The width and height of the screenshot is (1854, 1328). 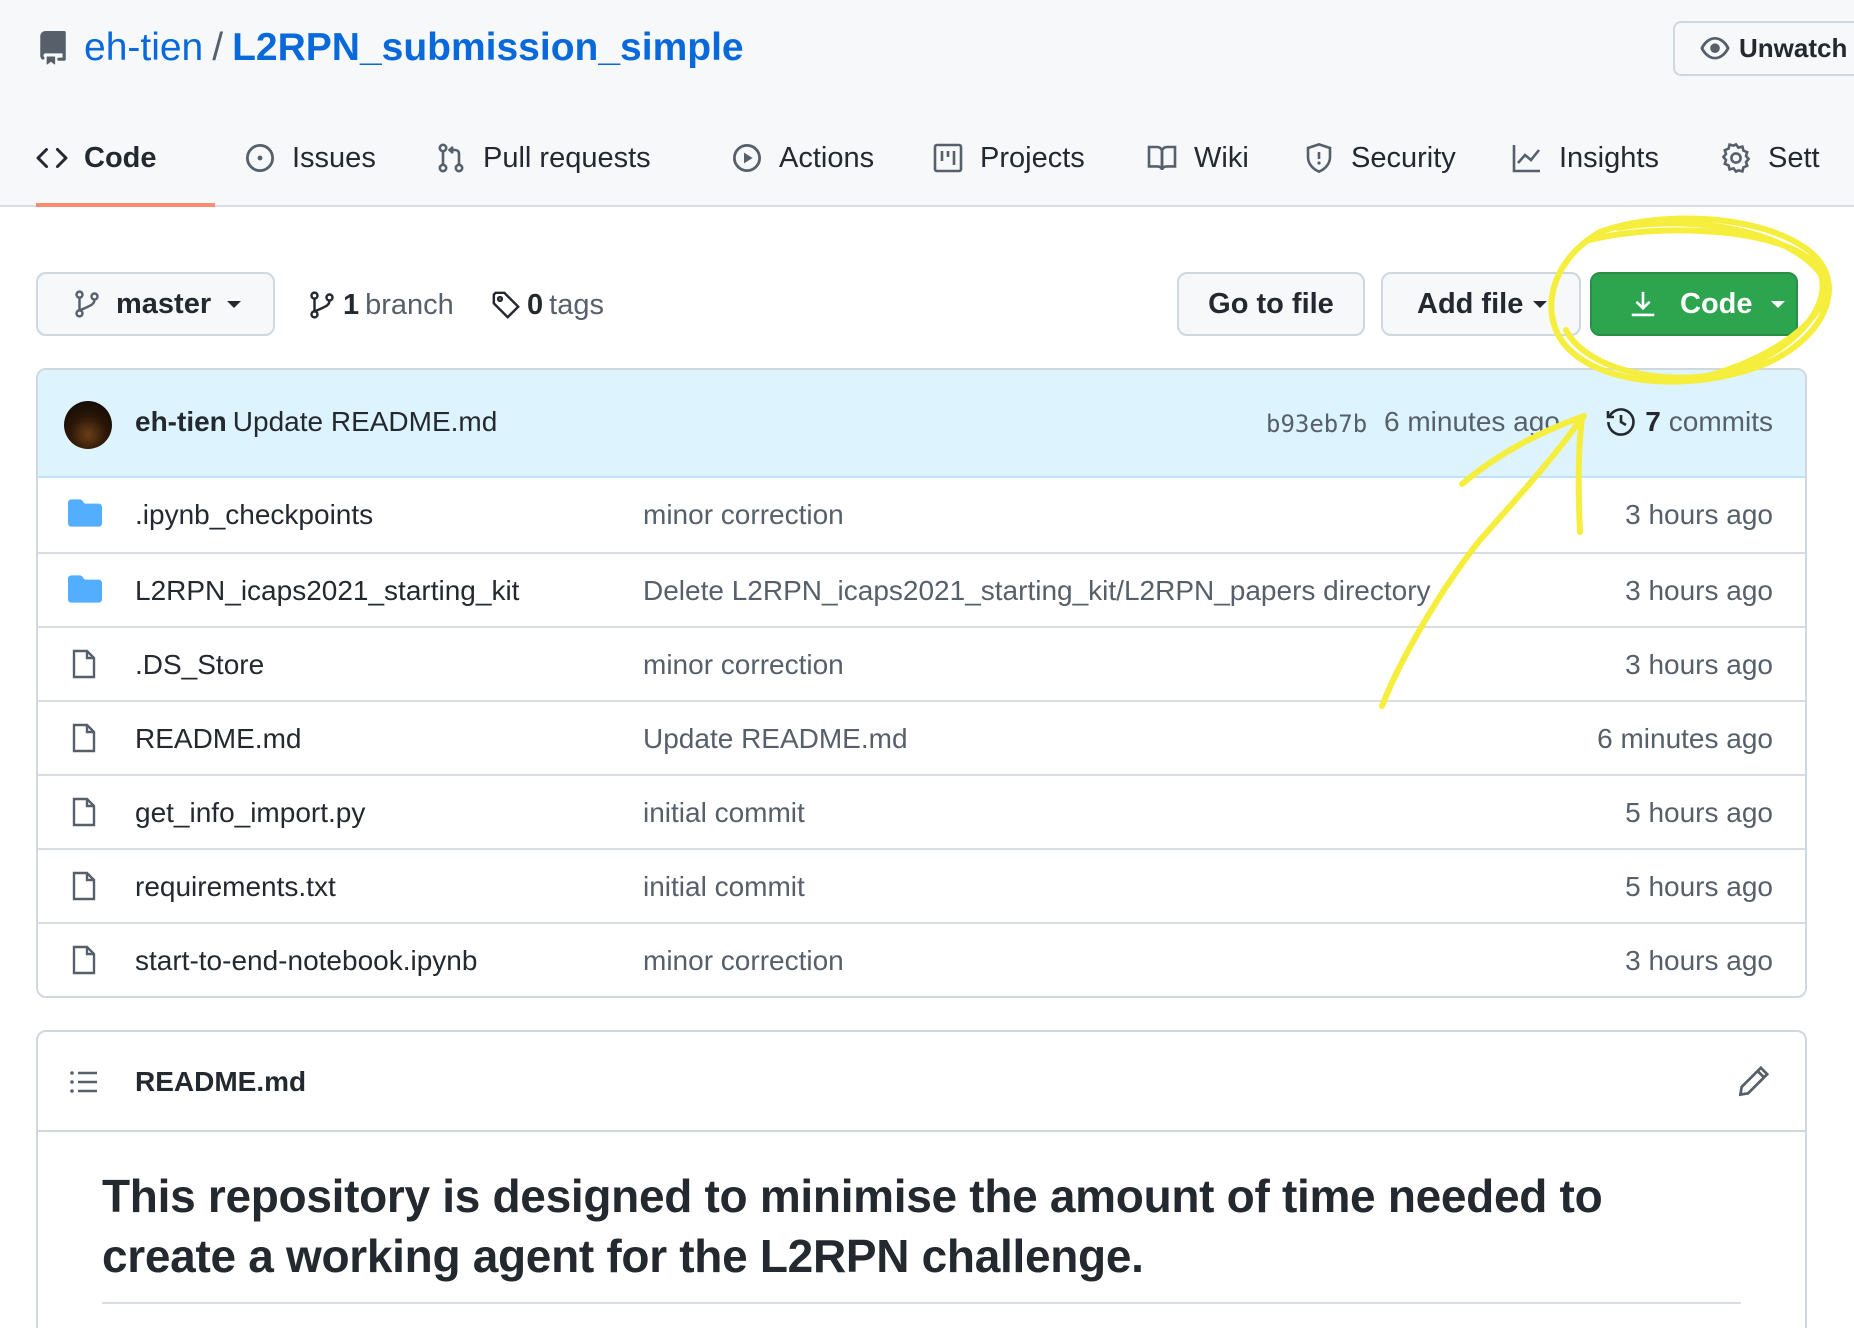 What do you see at coordinates (351, 304) in the screenshot?
I see `branch-count: 1` at bounding box center [351, 304].